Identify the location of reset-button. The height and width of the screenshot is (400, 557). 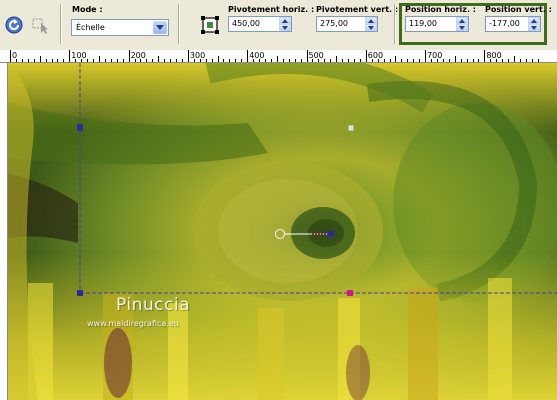
(14, 25).